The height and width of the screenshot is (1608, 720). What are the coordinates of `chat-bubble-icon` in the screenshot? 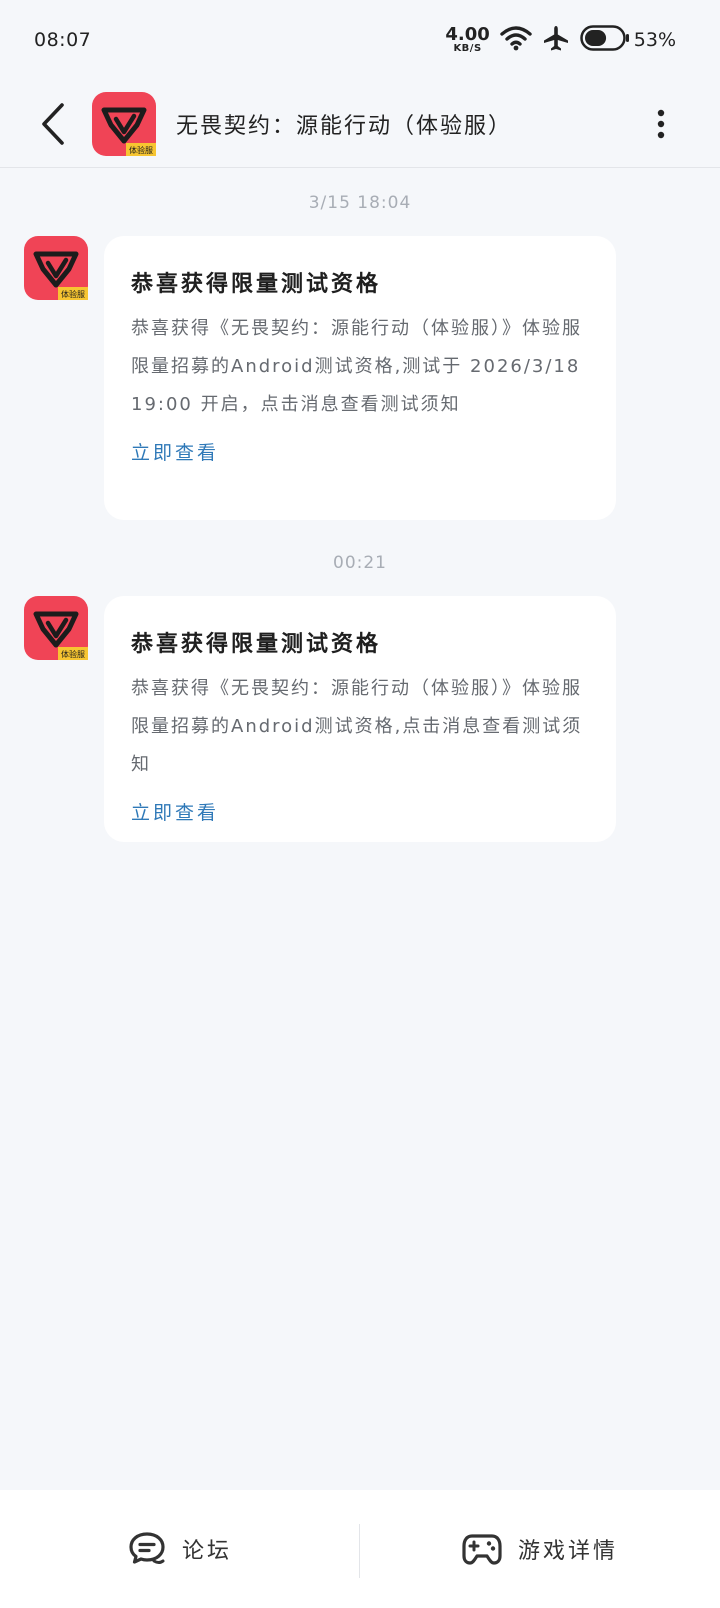 It's located at (147, 1548).